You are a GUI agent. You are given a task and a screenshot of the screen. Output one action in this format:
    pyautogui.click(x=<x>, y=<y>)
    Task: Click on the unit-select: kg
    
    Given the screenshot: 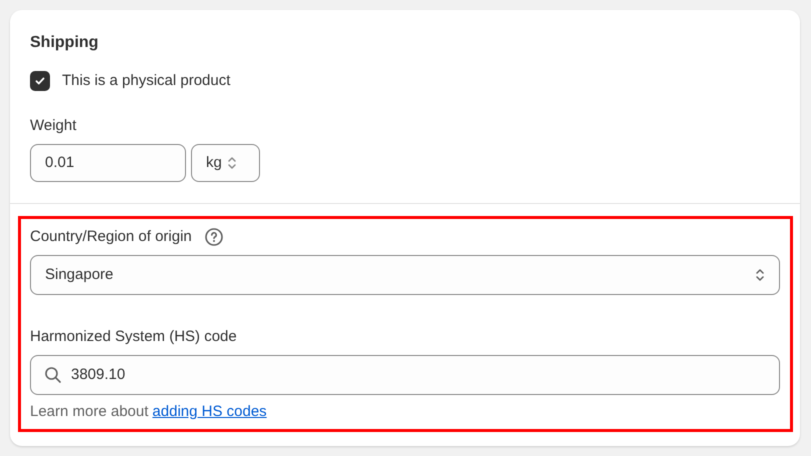 What is the action you would take?
    pyautogui.click(x=225, y=163)
    